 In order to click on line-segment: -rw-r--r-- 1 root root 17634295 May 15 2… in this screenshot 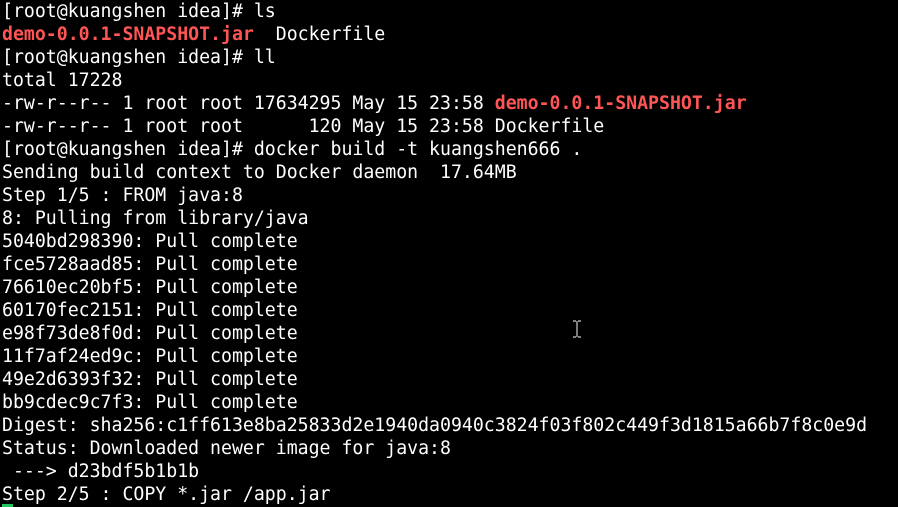, I will do `click(248, 103)`.